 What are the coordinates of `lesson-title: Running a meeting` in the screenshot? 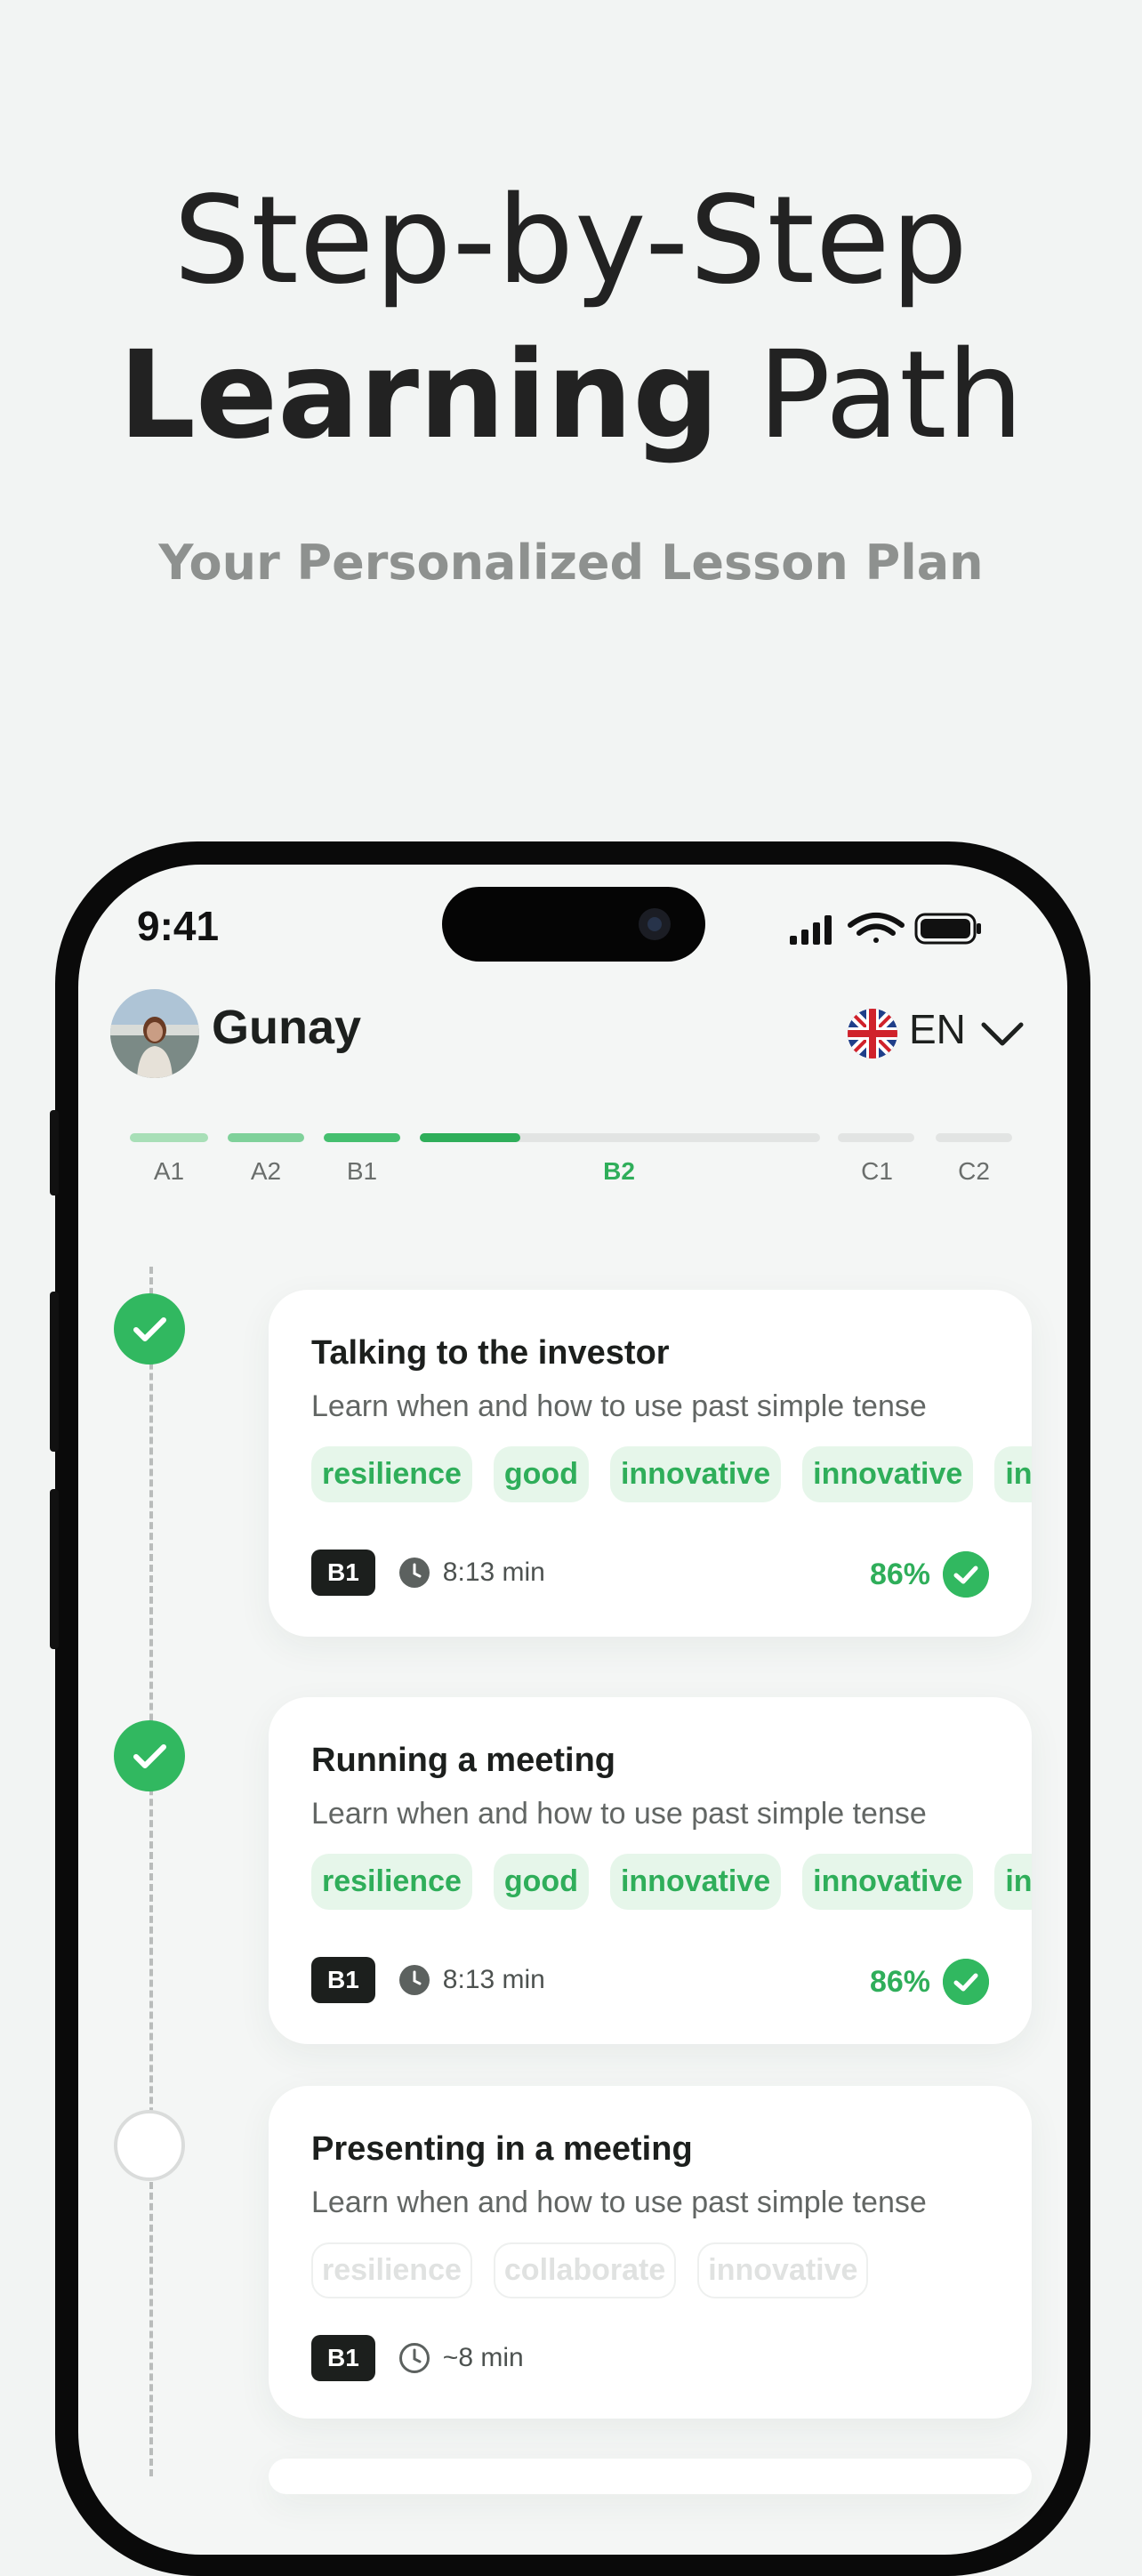 It's located at (463, 1760).